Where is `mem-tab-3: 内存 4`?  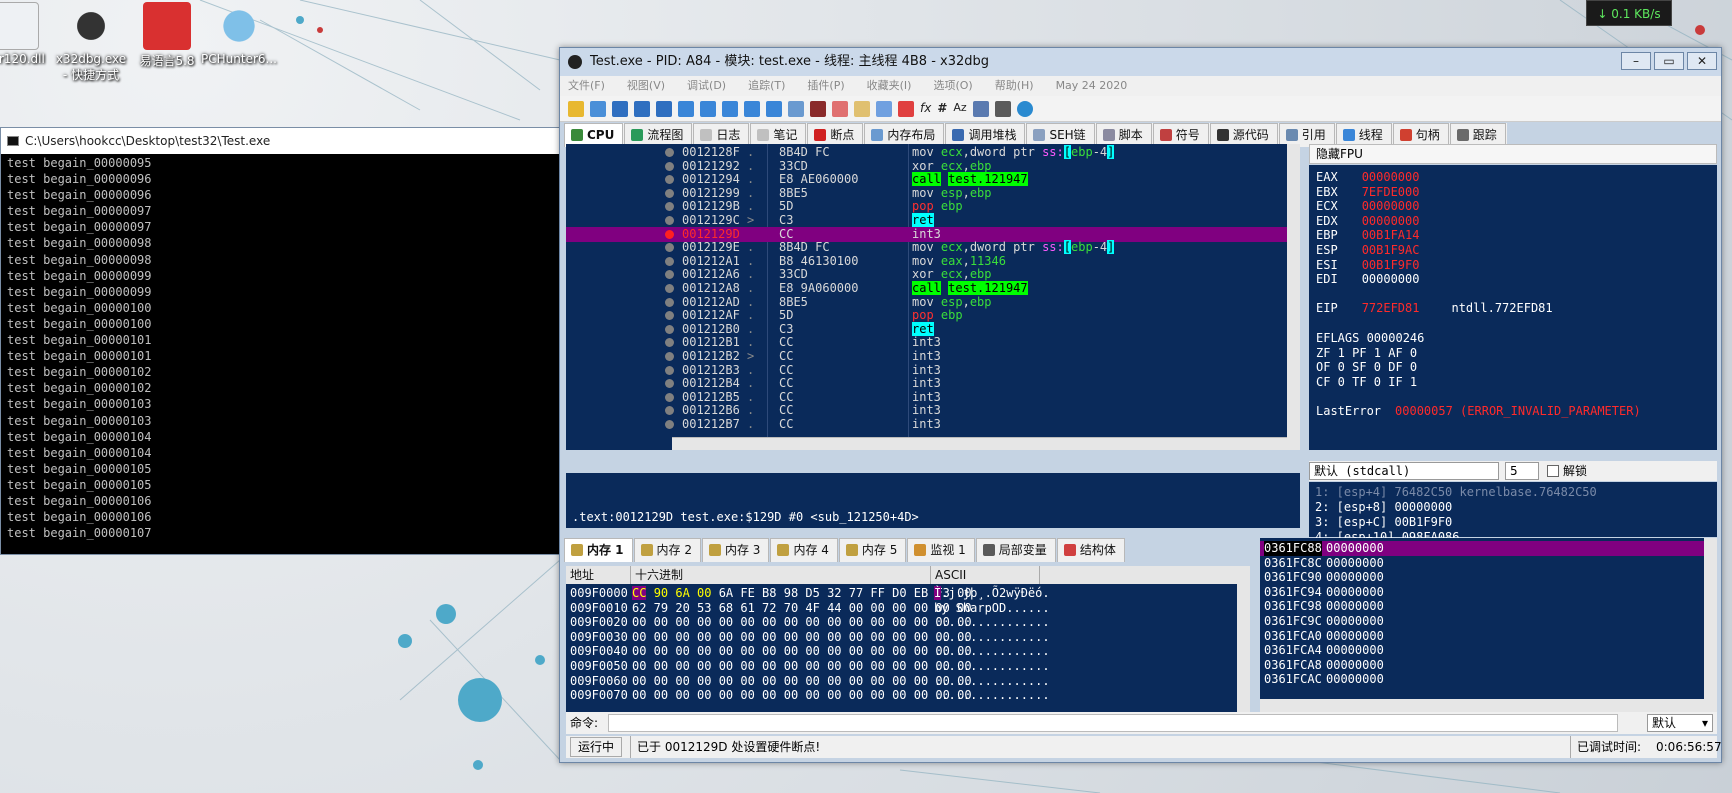 mem-tab-3: 内存 4 is located at coordinates (804, 550).